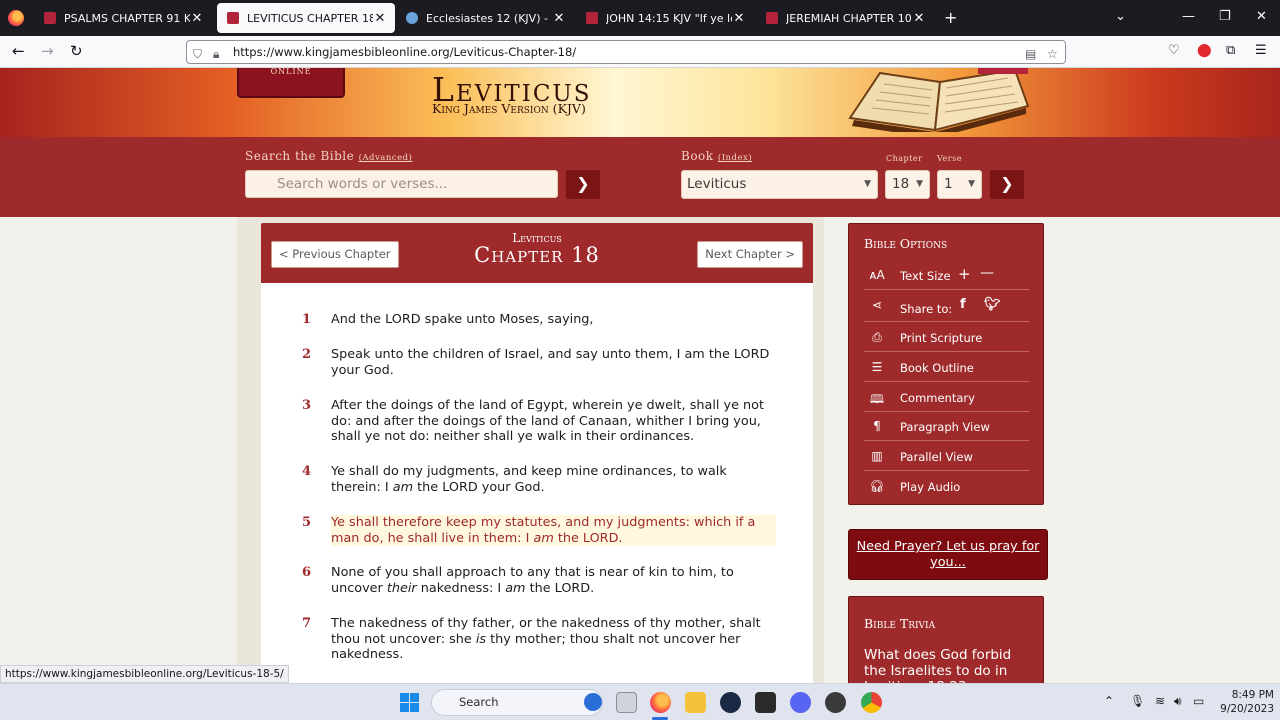  Describe the element at coordinates (871, 702) in the screenshot. I see `chrome-icon` at that location.